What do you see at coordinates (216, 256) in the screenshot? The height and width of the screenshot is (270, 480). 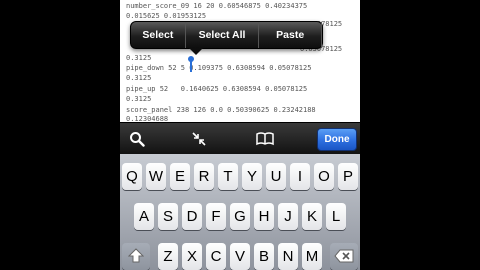 I see `key-c: C` at bounding box center [216, 256].